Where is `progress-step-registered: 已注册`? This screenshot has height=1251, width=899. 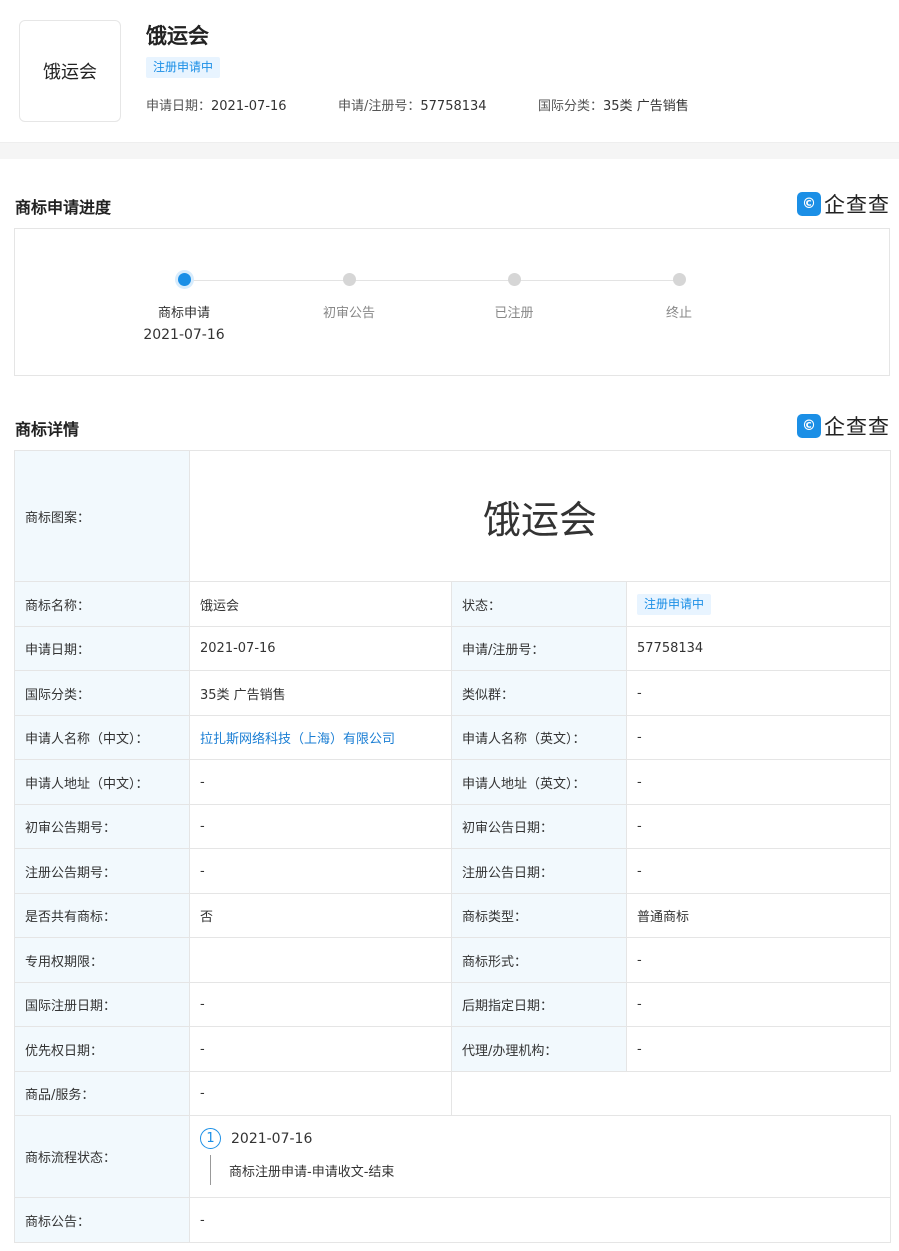 progress-step-registered: 已注册 is located at coordinates (514, 297).